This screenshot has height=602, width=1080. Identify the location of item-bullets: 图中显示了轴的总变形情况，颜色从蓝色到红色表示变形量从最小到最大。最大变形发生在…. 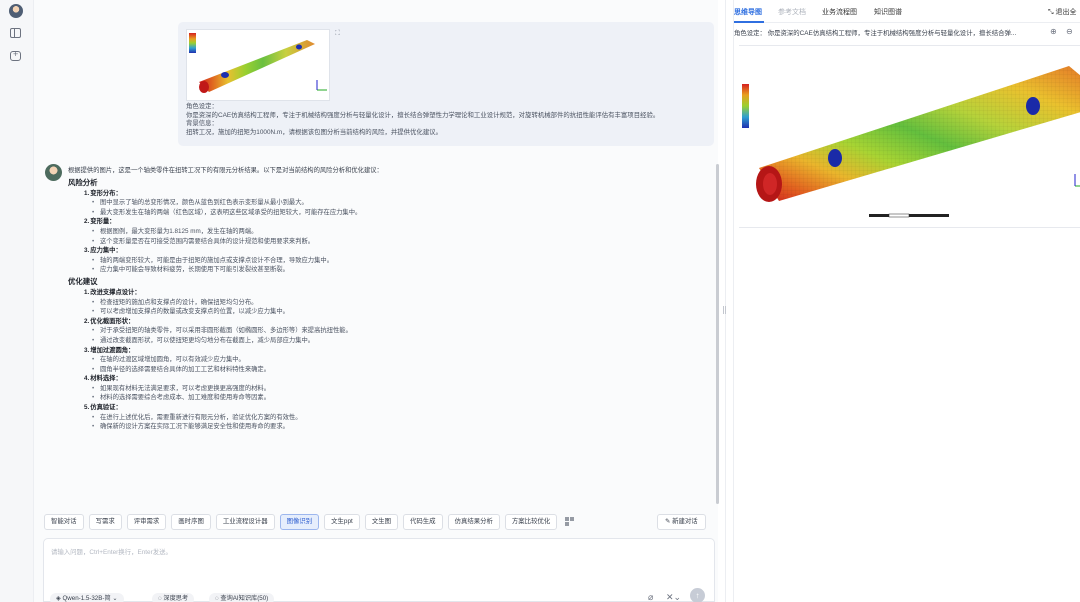
(400, 207).